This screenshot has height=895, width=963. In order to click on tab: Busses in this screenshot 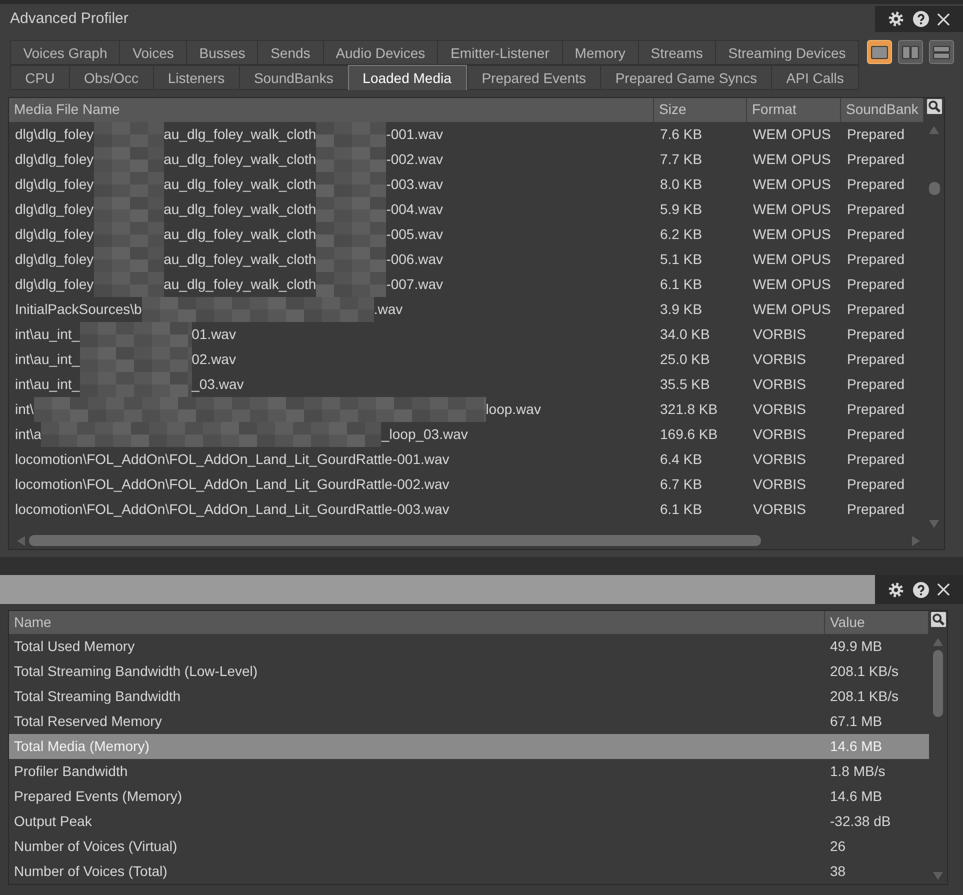, I will do `click(222, 52)`.